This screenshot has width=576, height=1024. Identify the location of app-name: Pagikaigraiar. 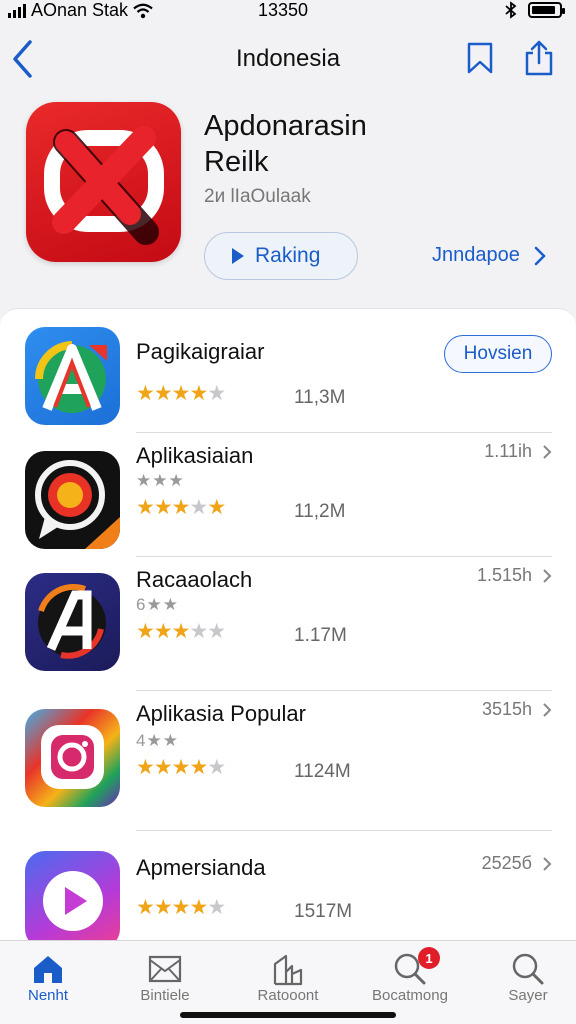
(200, 351).